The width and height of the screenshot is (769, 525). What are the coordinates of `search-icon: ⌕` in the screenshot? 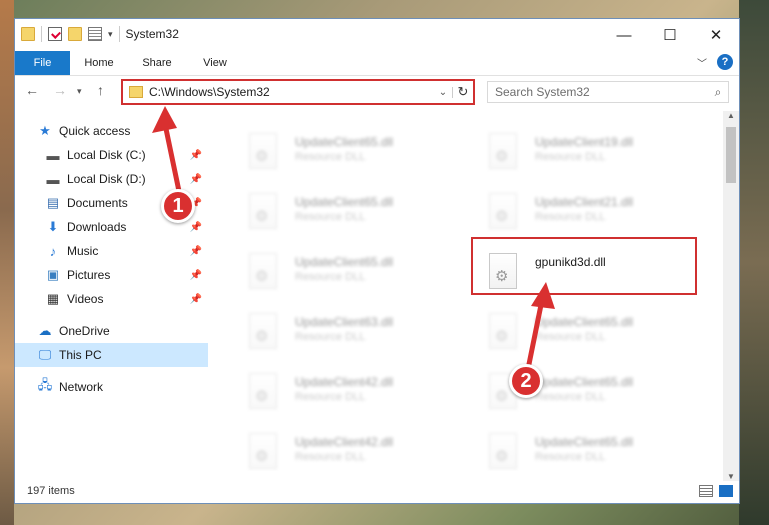 It's located at (718, 92).